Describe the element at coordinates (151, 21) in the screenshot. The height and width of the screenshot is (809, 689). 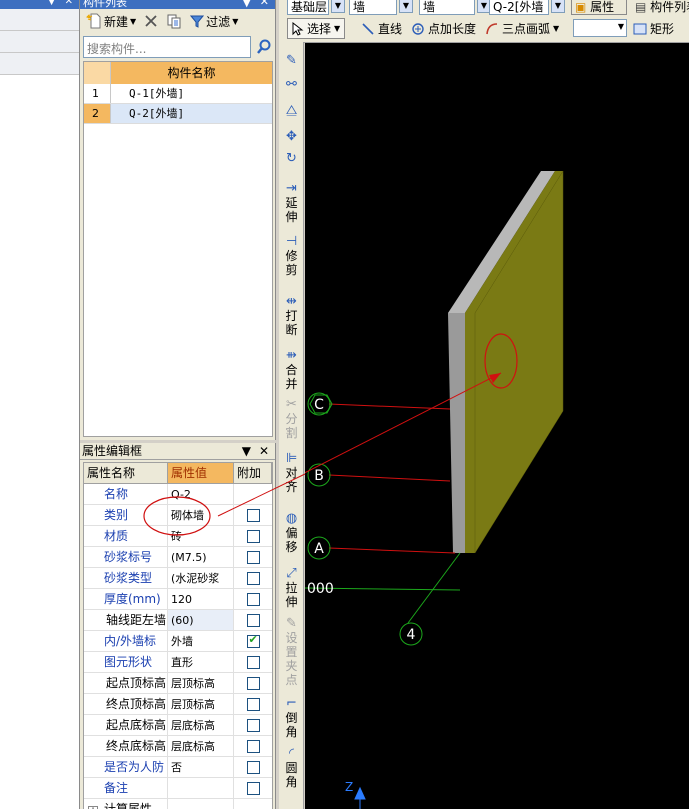
I see `delete-button` at that location.